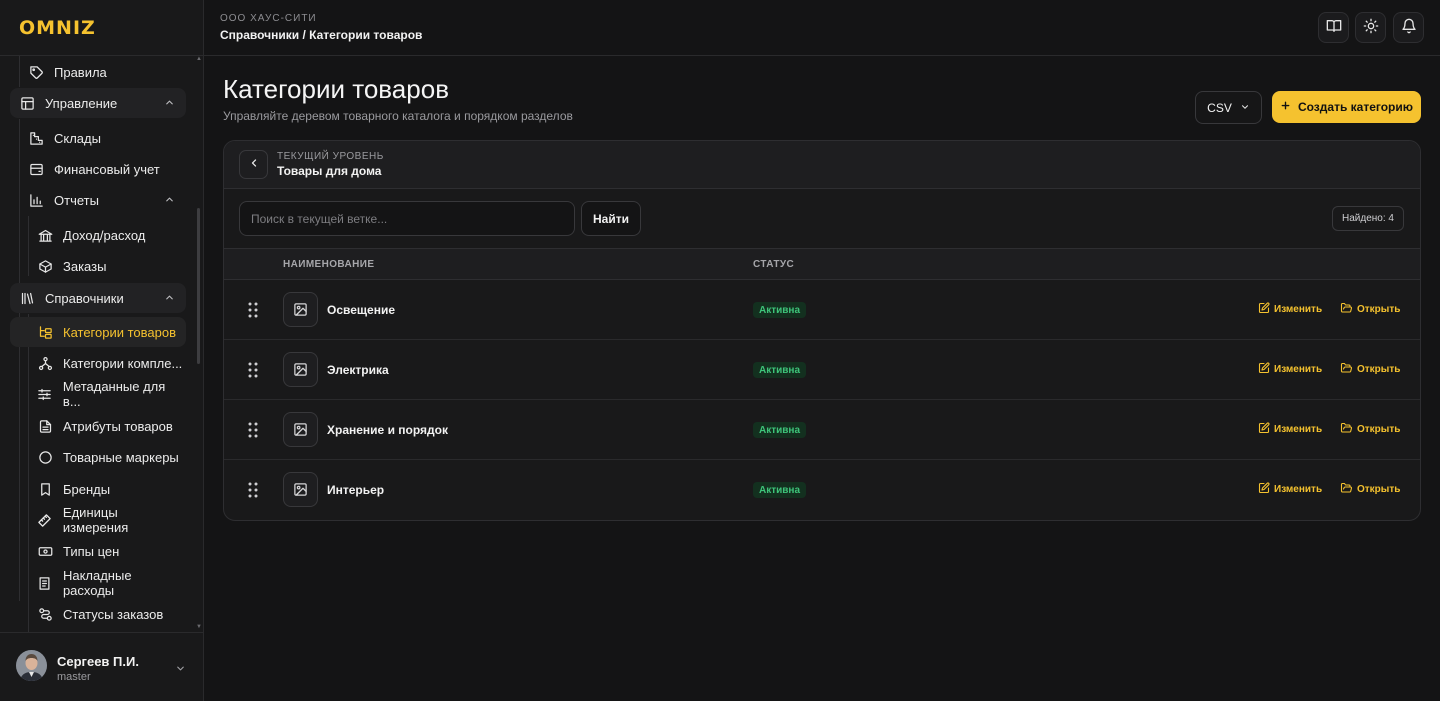 The width and height of the screenshot is (1440, 701). I want to click on search-button: Найти, so click(611, 218).